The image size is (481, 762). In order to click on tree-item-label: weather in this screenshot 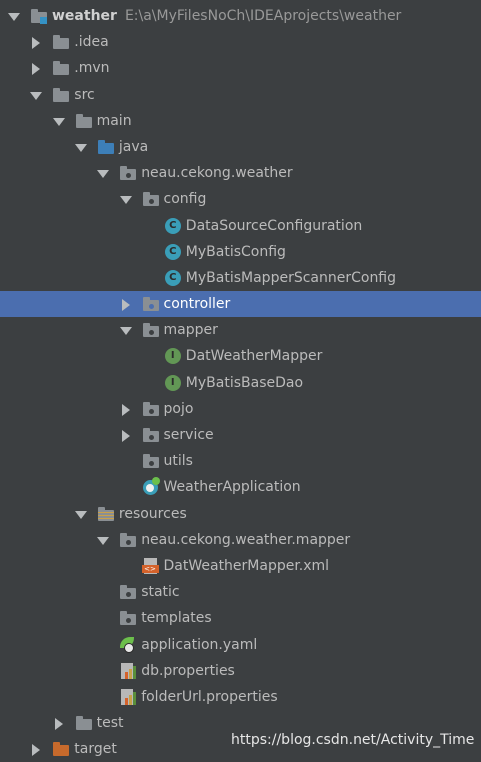, I will do `click(84, 16)`.